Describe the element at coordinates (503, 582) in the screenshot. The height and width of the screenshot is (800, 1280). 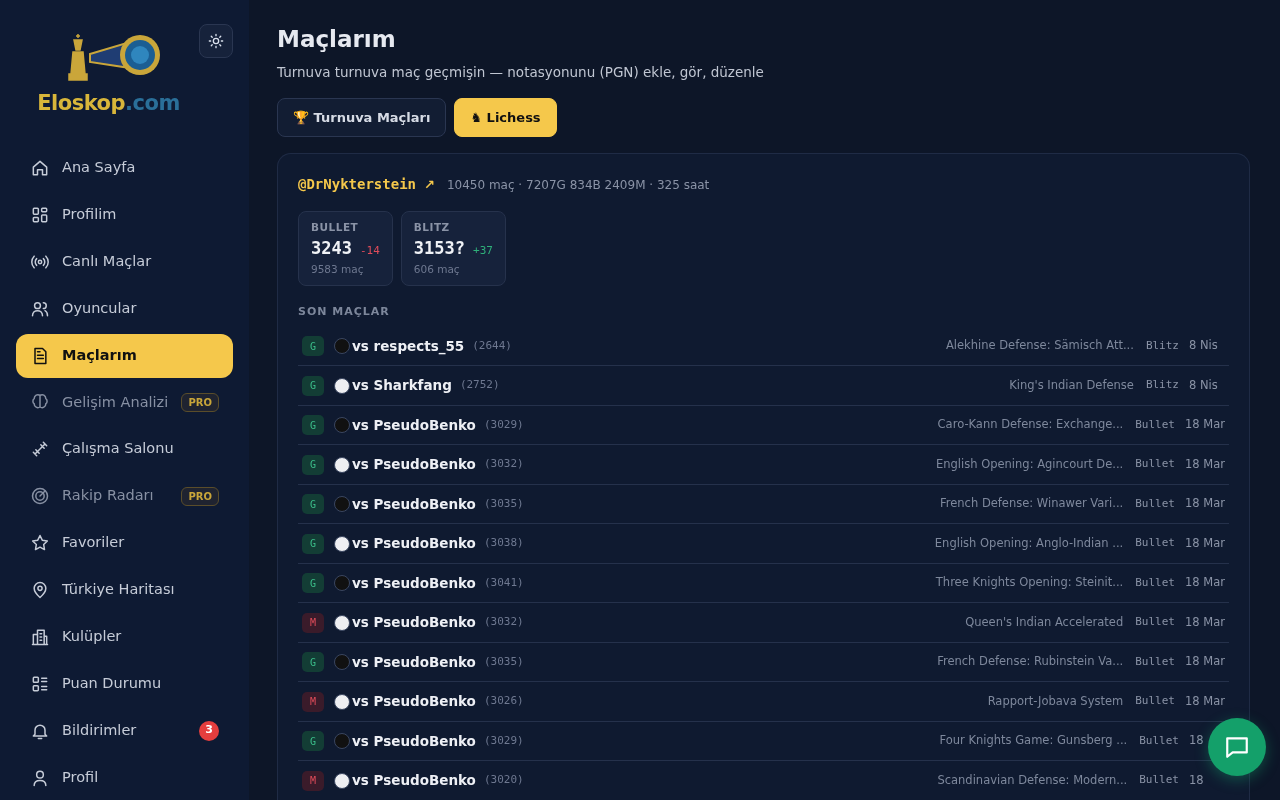
I see `opponent-rating: (3041)` at that location.